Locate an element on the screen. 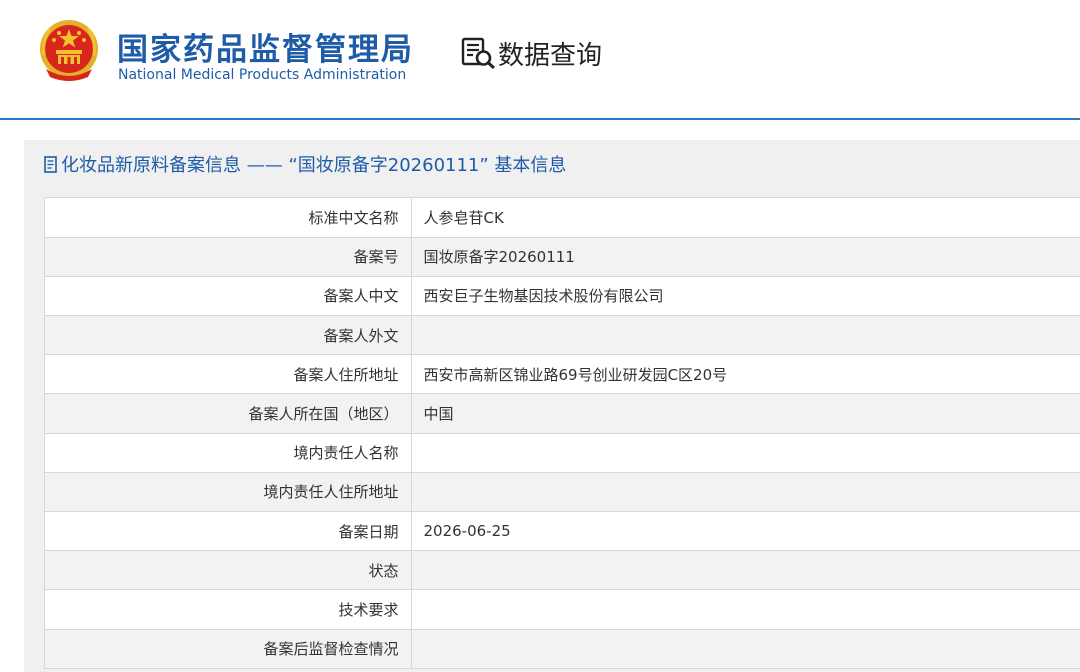 This screenshot has height=672, width=1080. table-row: 境内责任人名称 is located at coordinates (562, 453).